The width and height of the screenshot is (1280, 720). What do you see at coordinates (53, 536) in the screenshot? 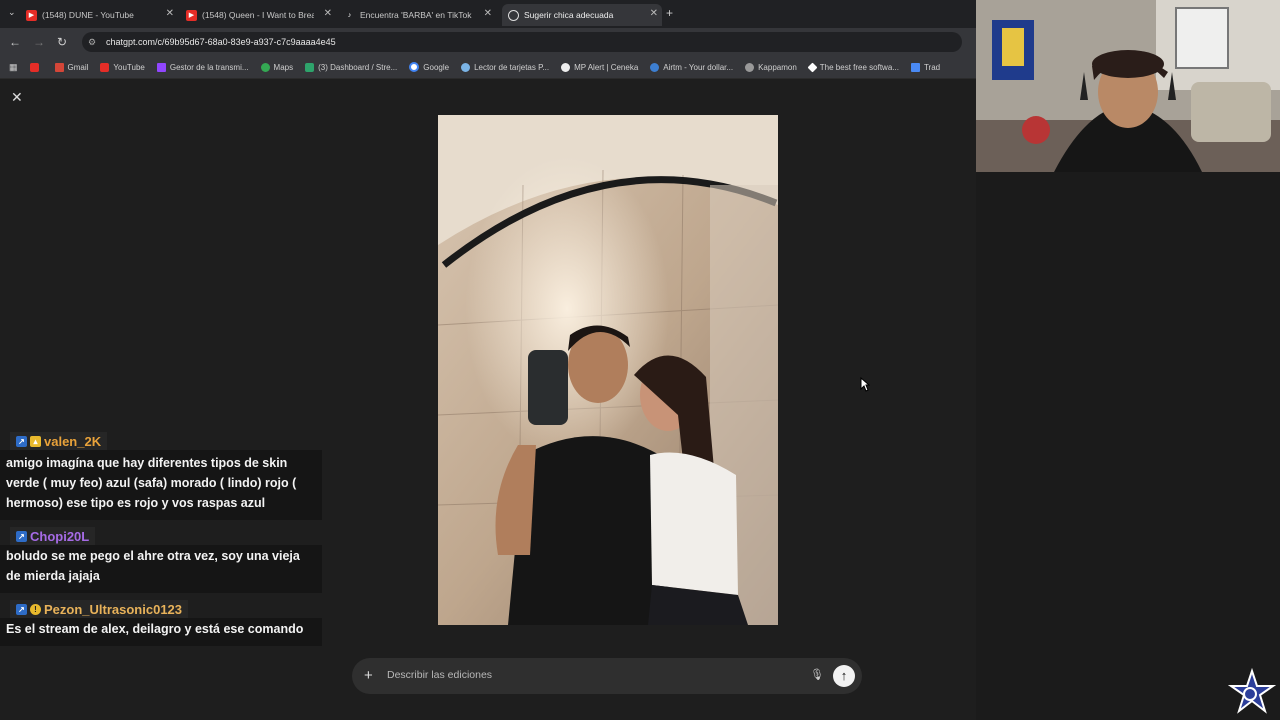
I see `chat-username: ↗ Chopi20L` at bounding box center [53, 536].